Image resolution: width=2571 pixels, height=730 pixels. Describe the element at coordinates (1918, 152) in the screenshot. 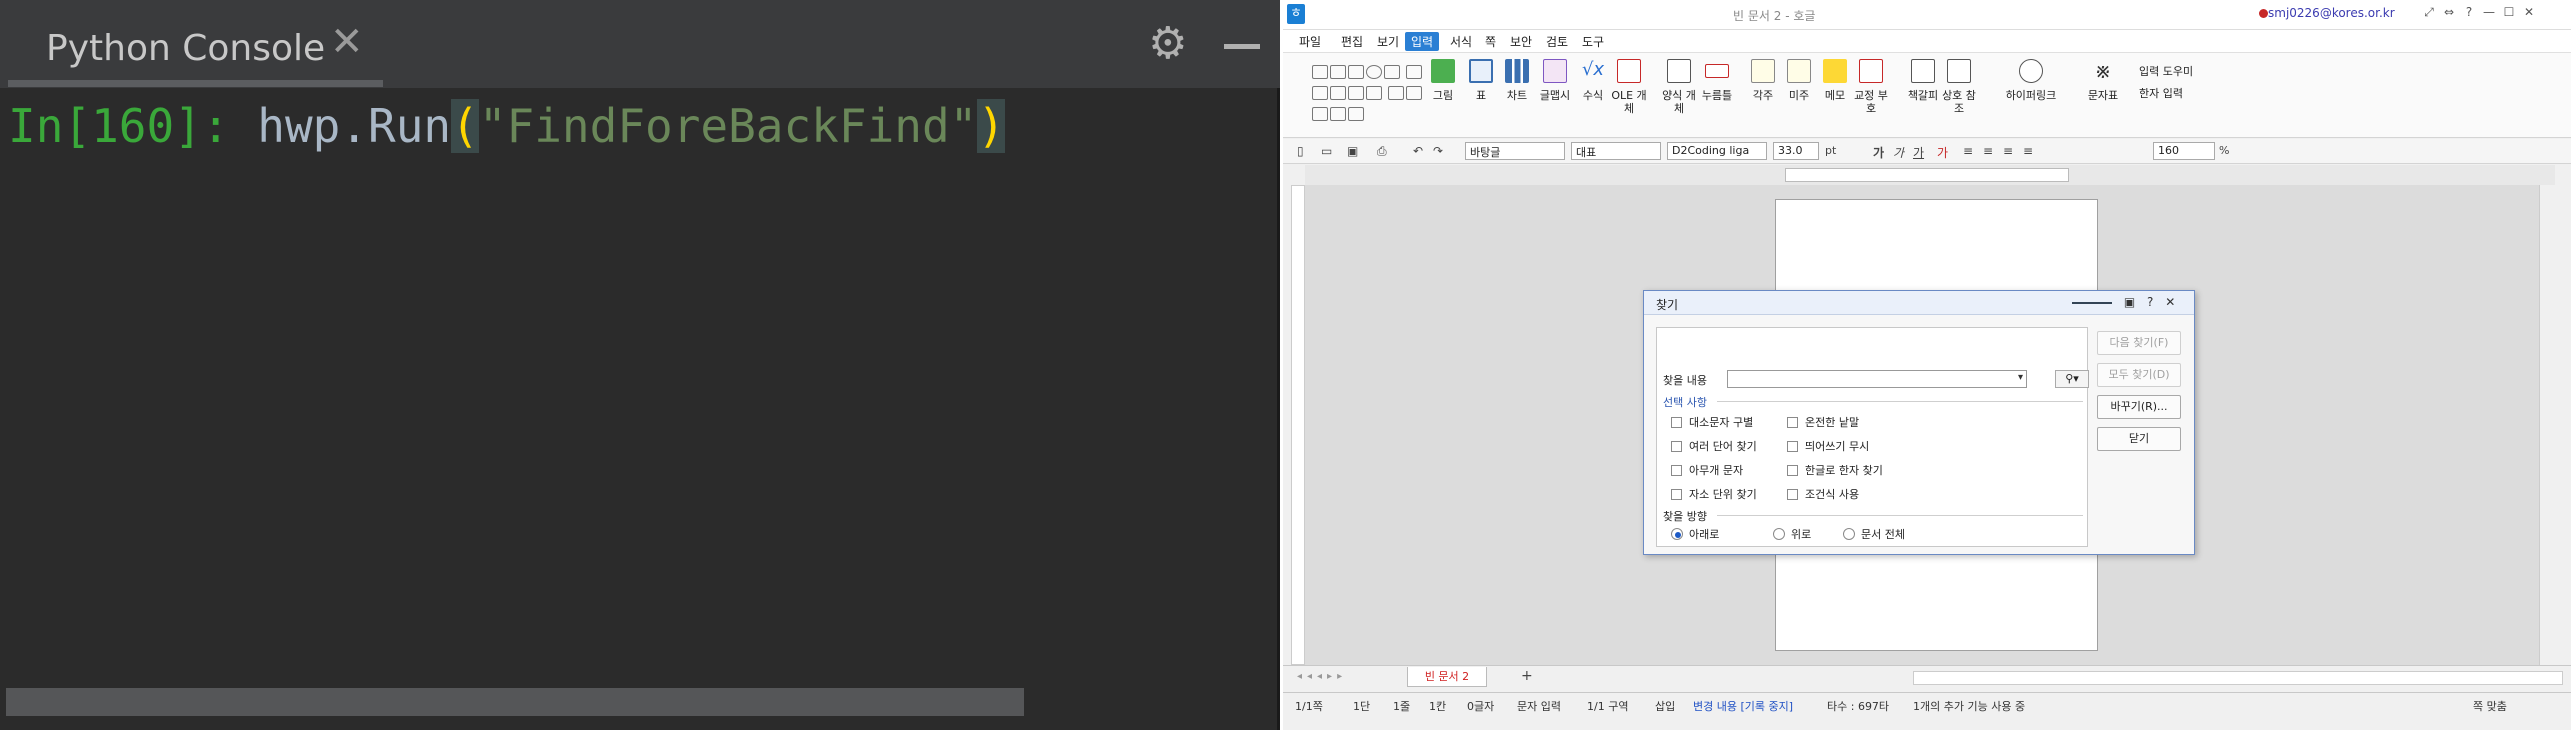

I see `underline-icon: 가` at that location.